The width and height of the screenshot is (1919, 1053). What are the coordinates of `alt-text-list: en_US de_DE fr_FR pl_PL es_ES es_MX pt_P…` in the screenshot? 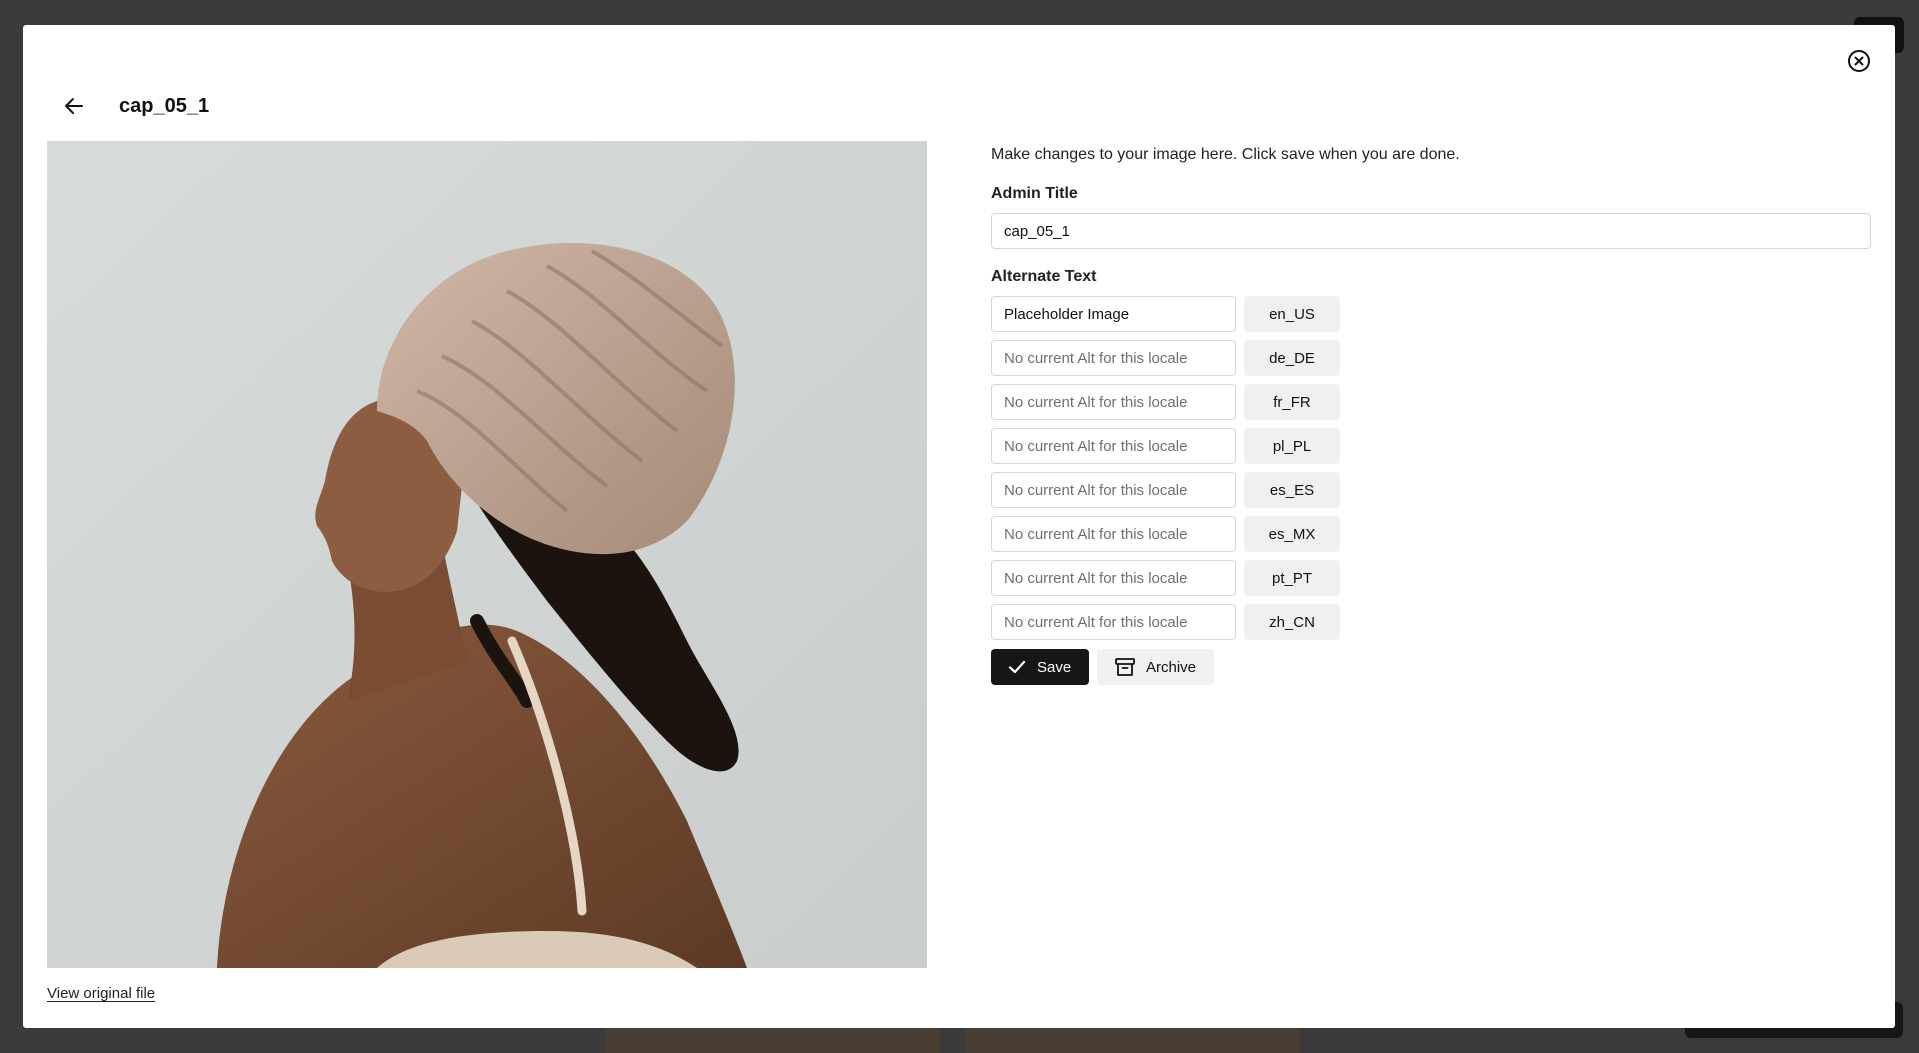 It's located at (1165, 472).